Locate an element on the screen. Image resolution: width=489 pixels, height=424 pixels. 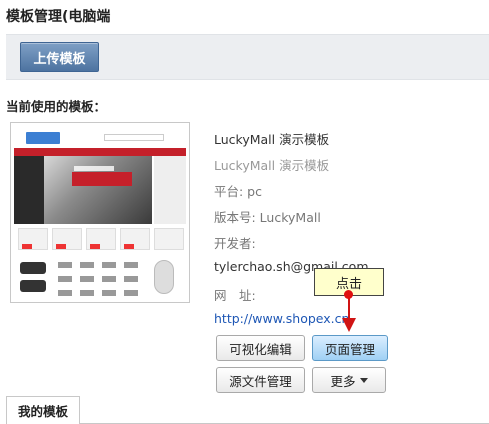
website-link-wrap: http://www.shopex.cn is located at coordinates (281, 318).